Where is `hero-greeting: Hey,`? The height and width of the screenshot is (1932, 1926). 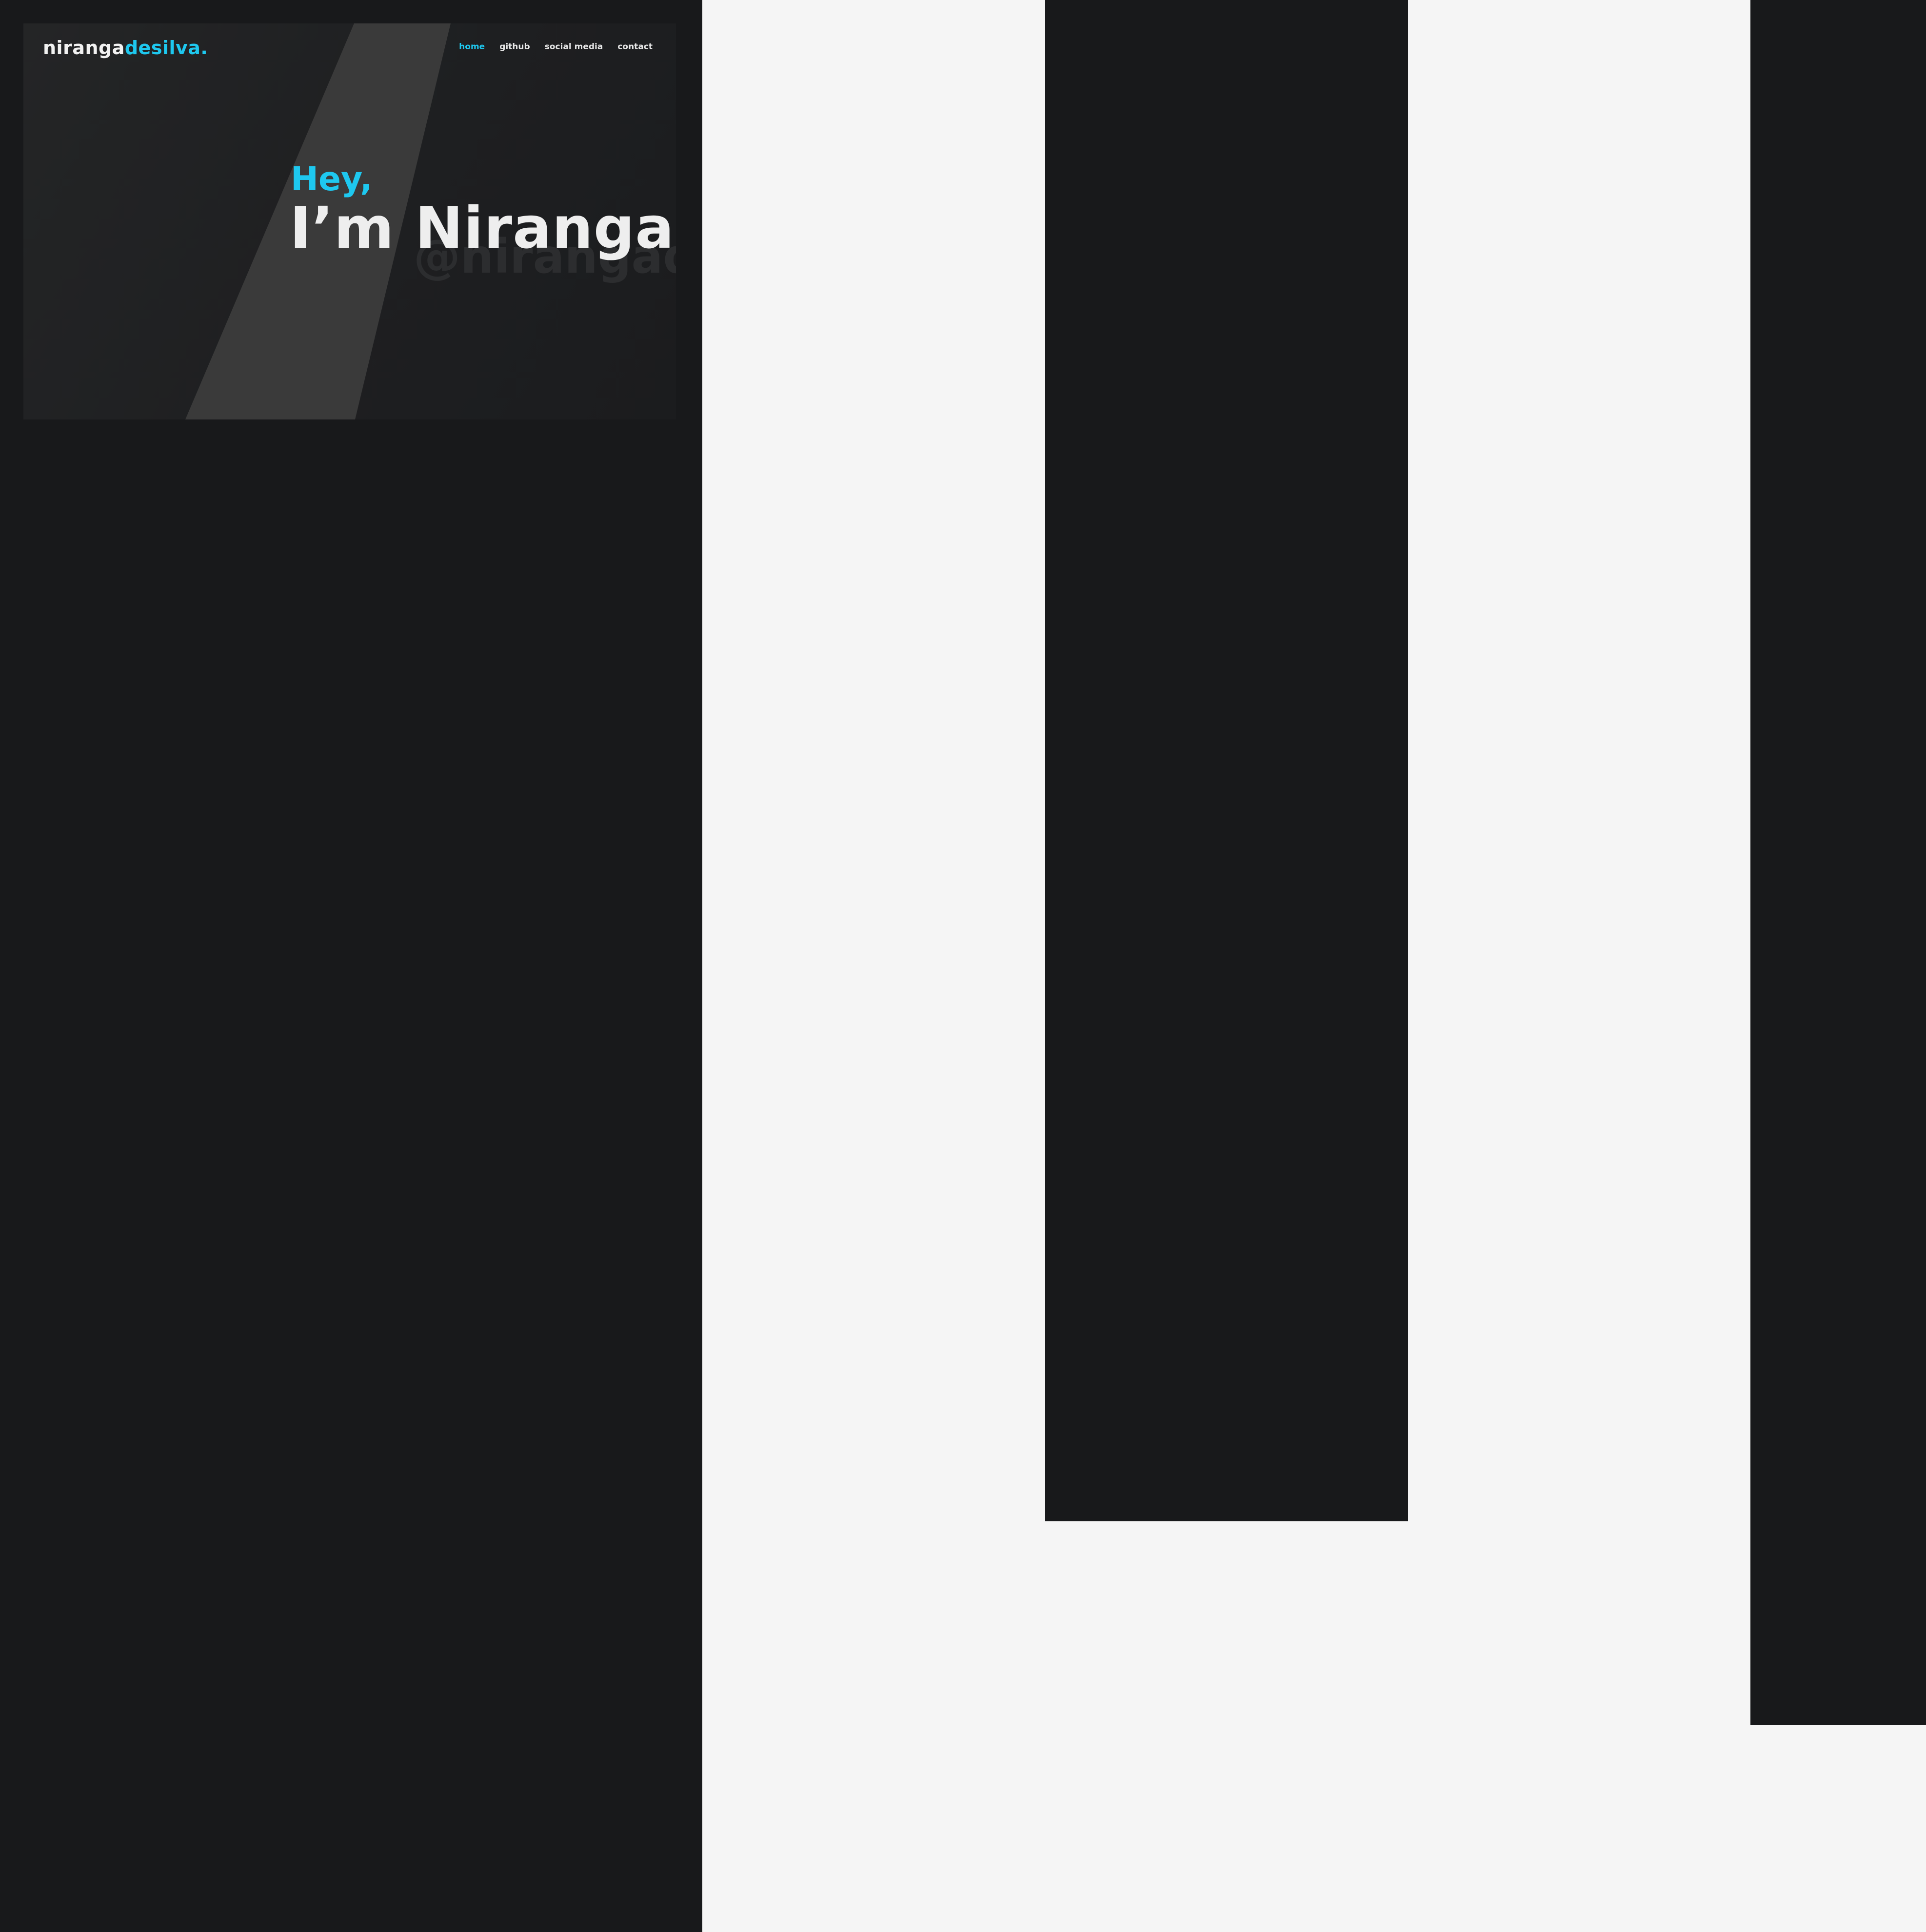
hero-greeting: Hey, is located at coordinates (332, 179).